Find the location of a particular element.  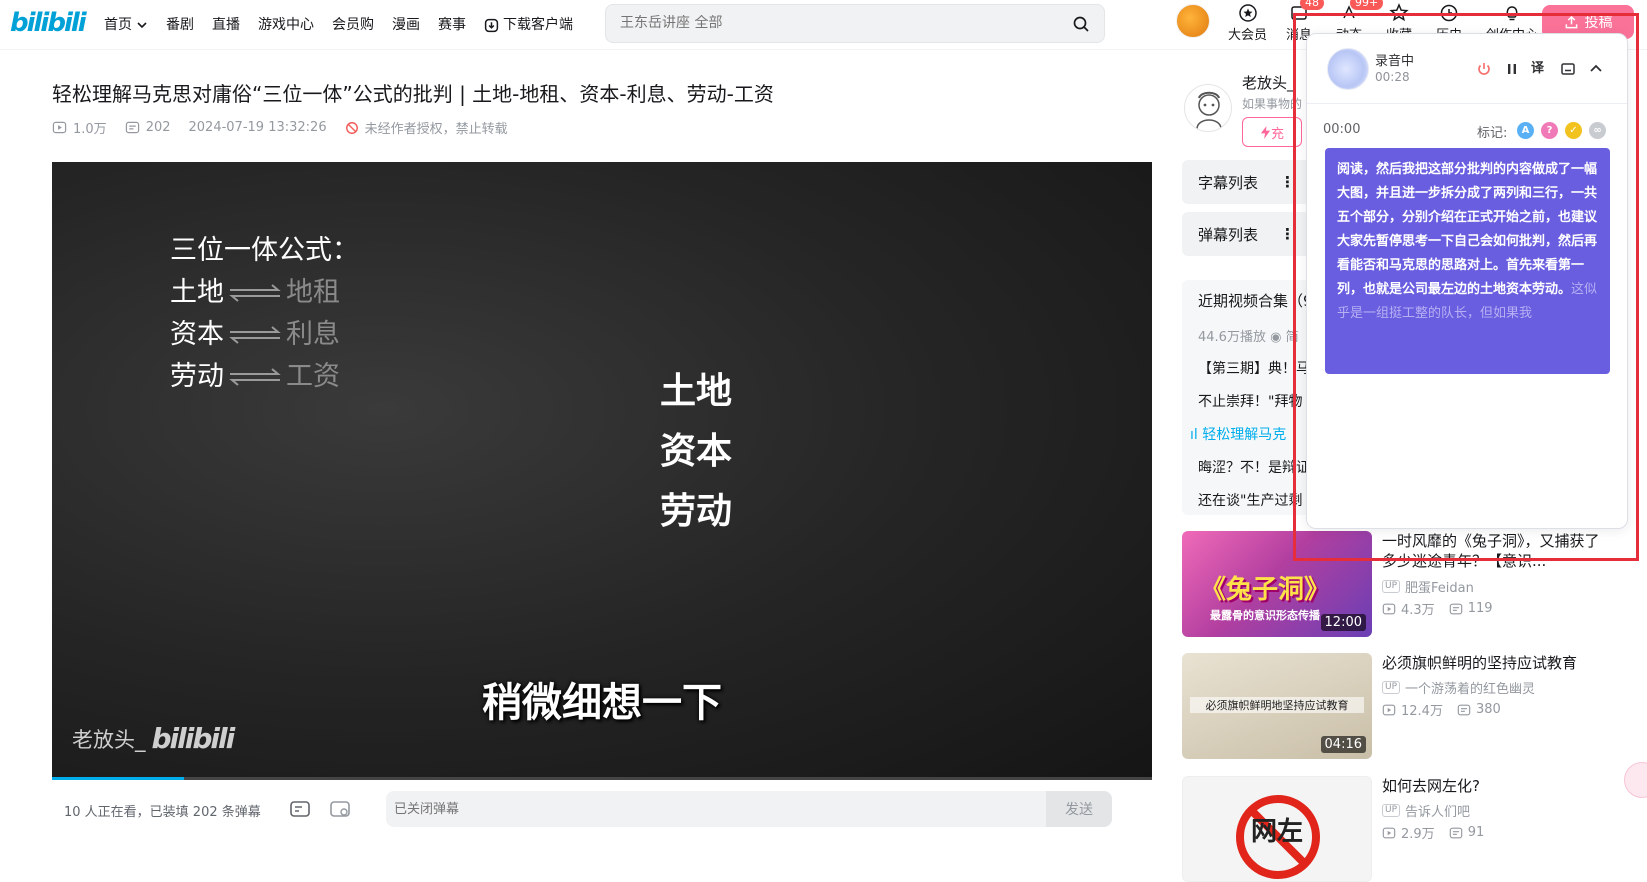

comment-stat: 380 is located at coordinates (1479, 709).